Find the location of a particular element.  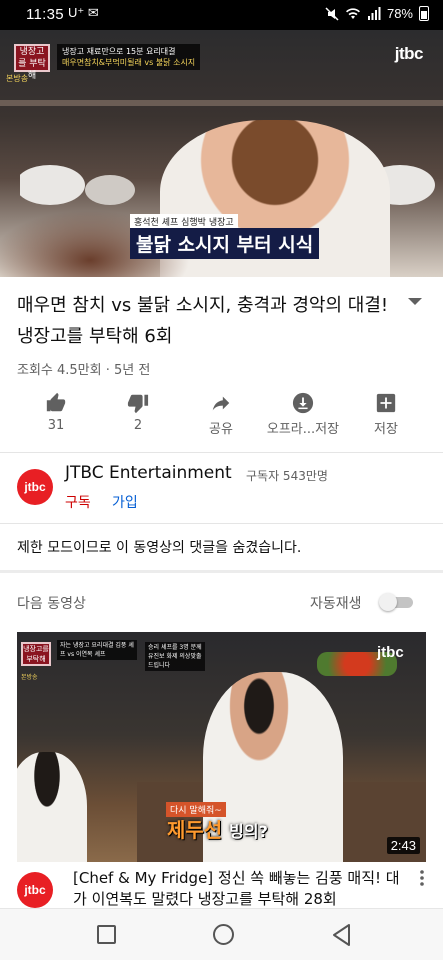

subscribe-button: 구독 is located at coordinates (78, 502).